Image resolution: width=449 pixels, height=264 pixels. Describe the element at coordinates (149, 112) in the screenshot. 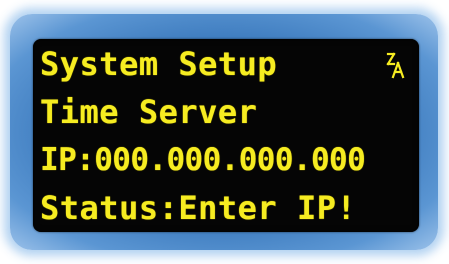

I see `menu-item-time-server: Time Server` at that location.